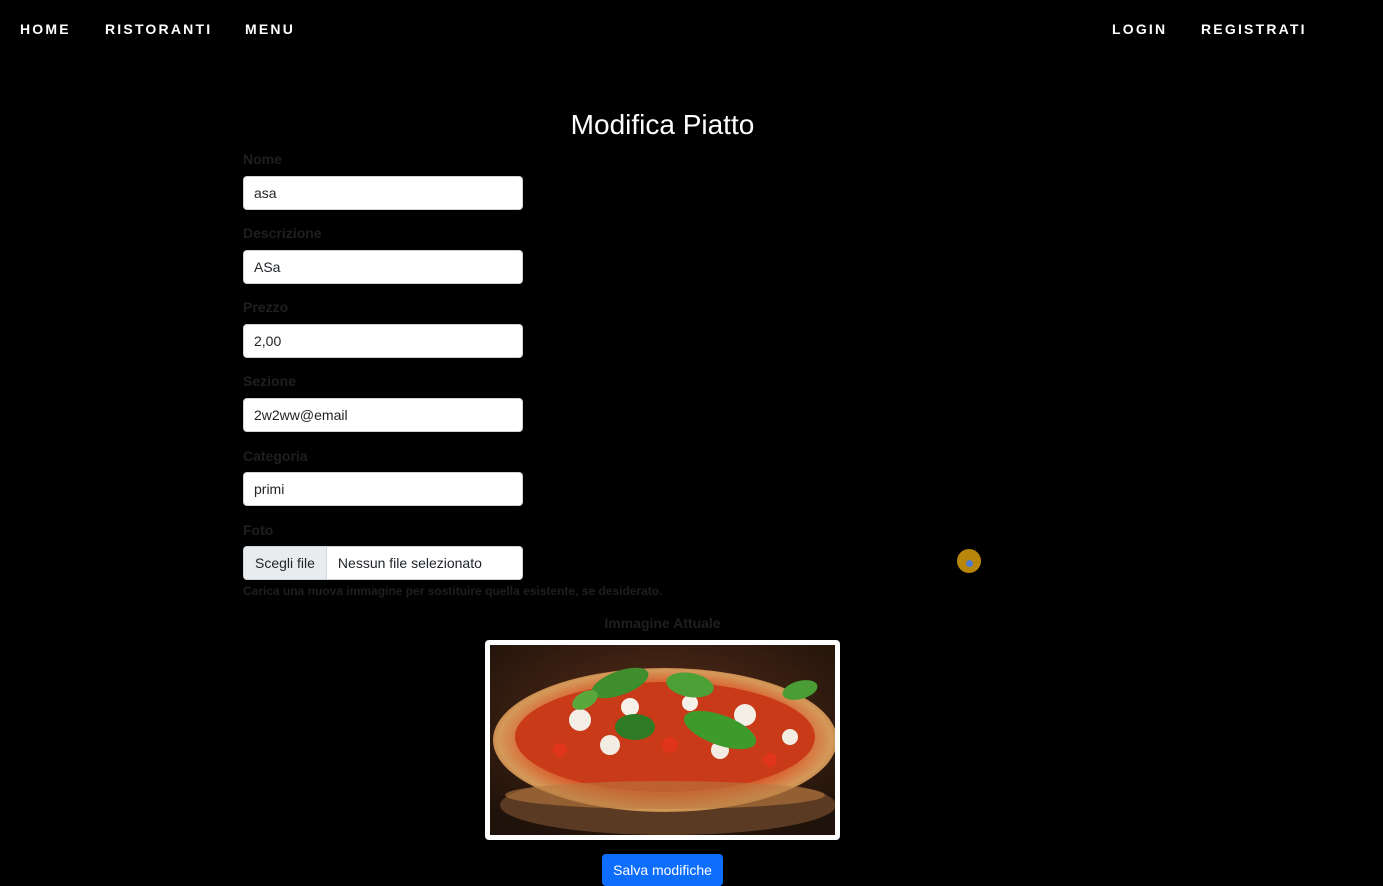 Image resolution: width=1383 pixels, height=886 pixels. Describe the element at coordinates (969, 561) in the screenshot. I see `cursor-indicator` at that location.